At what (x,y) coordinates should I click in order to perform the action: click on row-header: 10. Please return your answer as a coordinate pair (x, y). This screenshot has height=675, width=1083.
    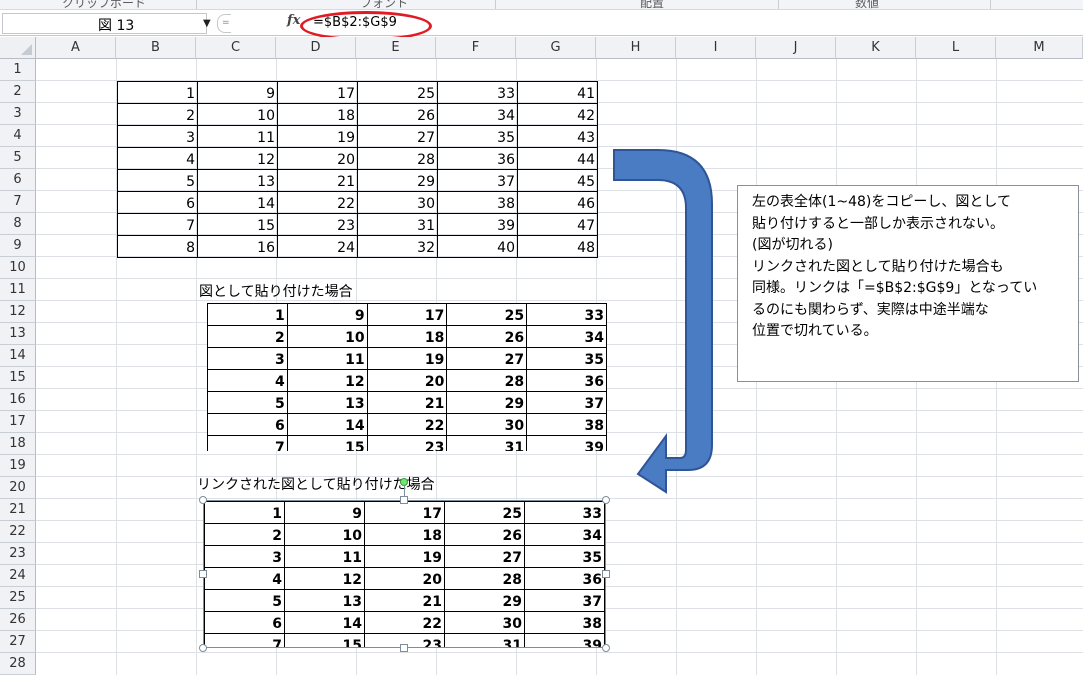
    Looking at the image, I should click on (18, 268).